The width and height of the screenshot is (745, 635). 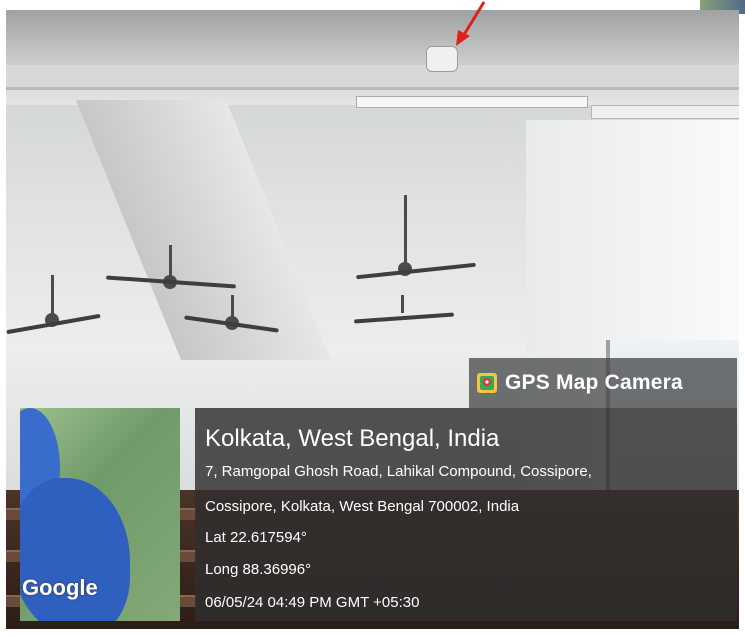 I want to click on tube-light, so click(x=472, y=102).